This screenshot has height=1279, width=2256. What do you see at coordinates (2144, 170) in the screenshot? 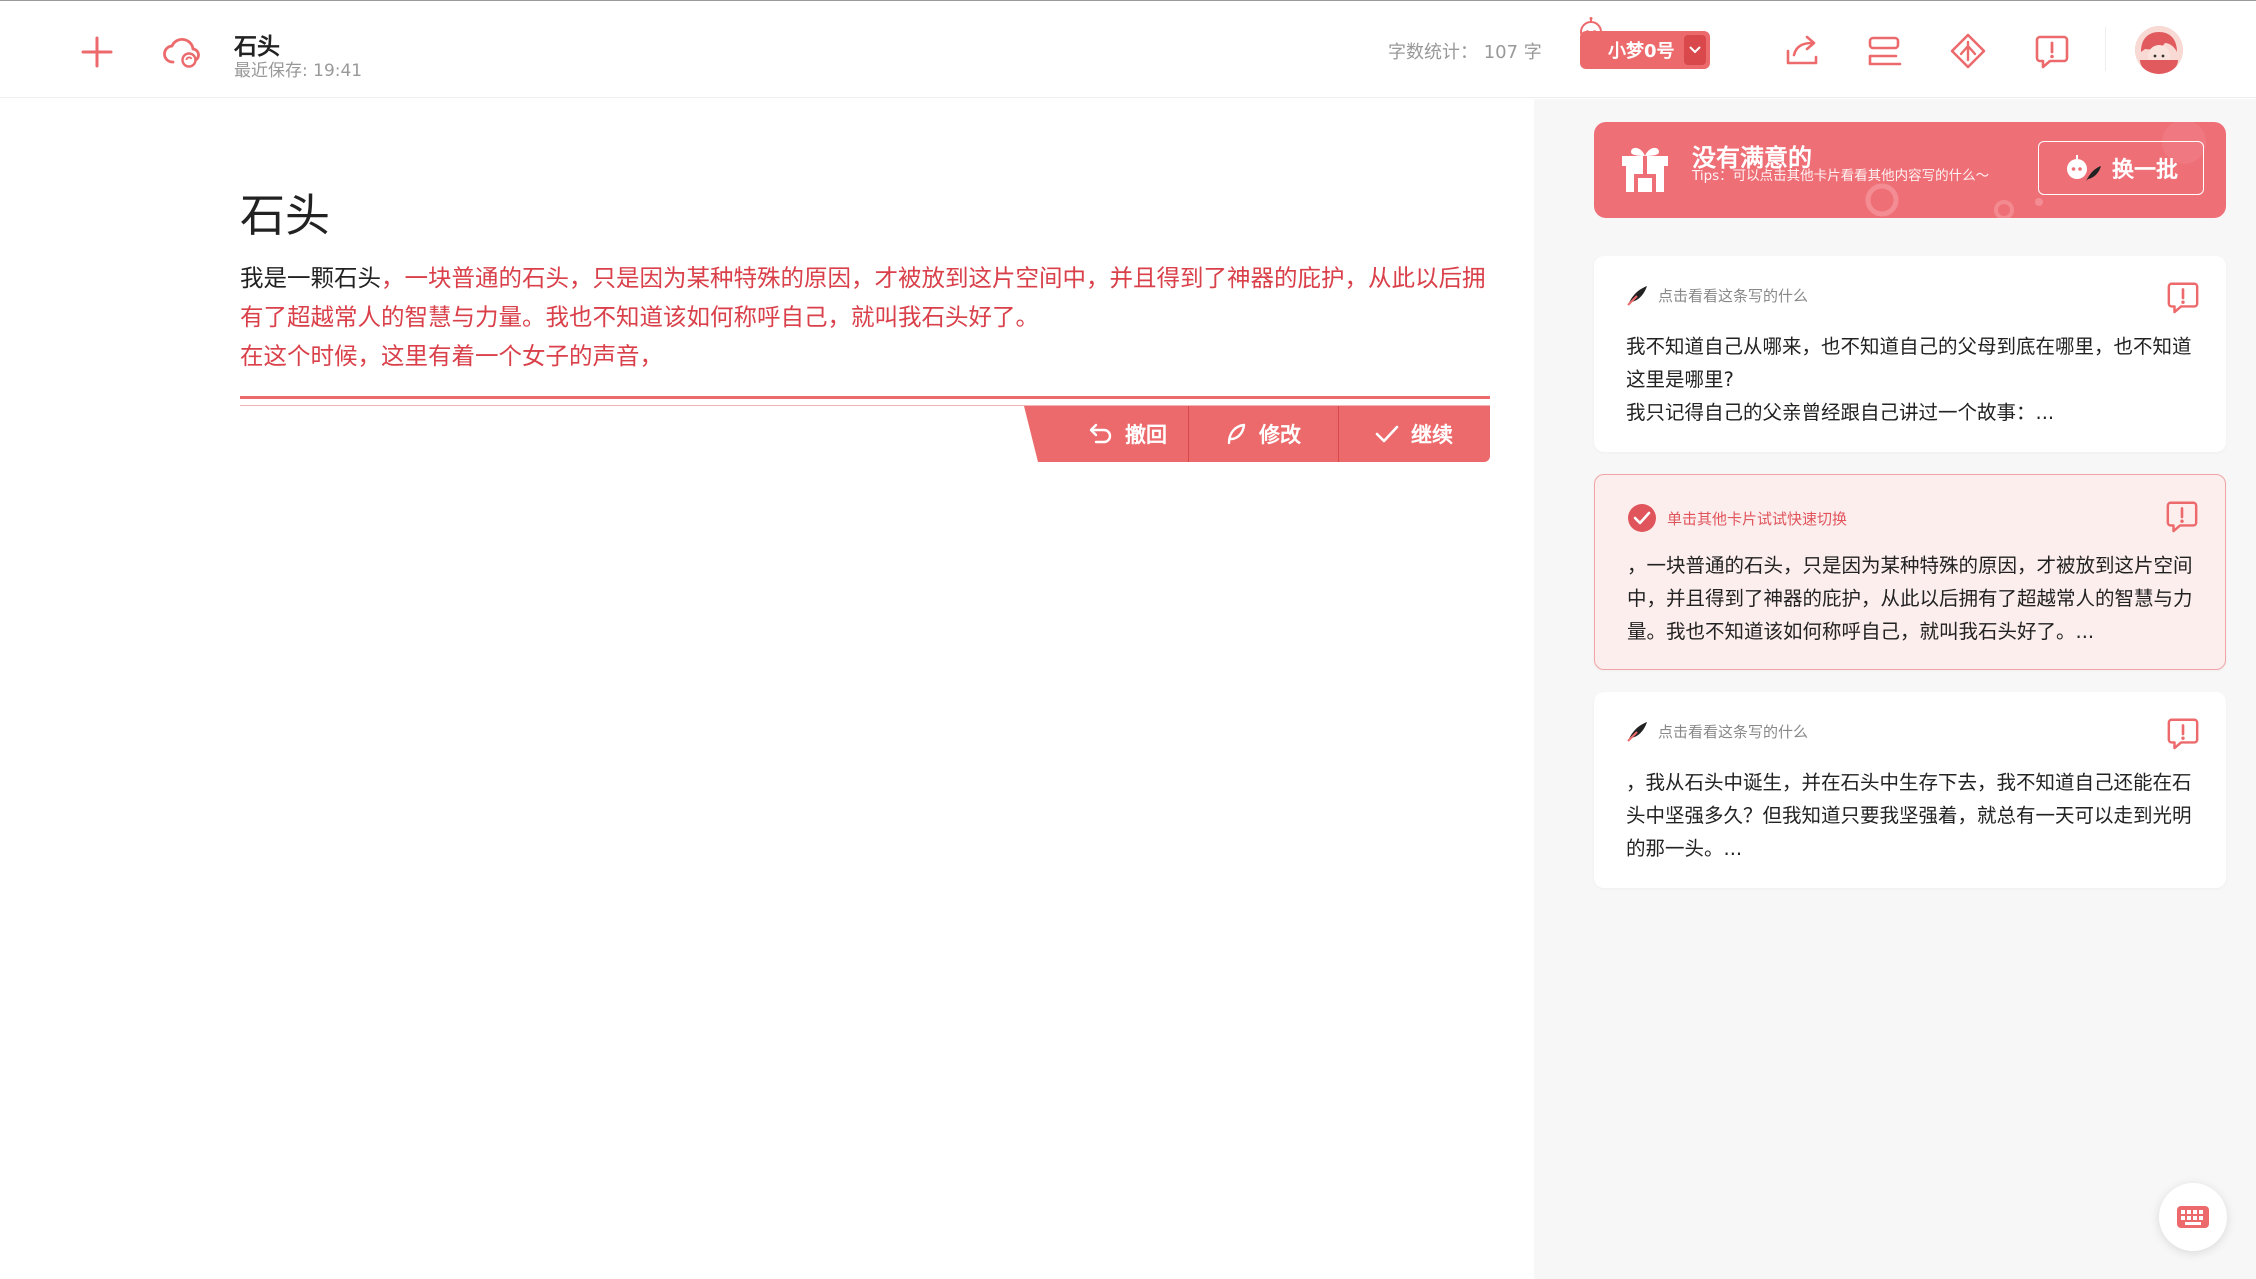
I see `refresh-label: 换一批` at bounding box center [2144, 170].